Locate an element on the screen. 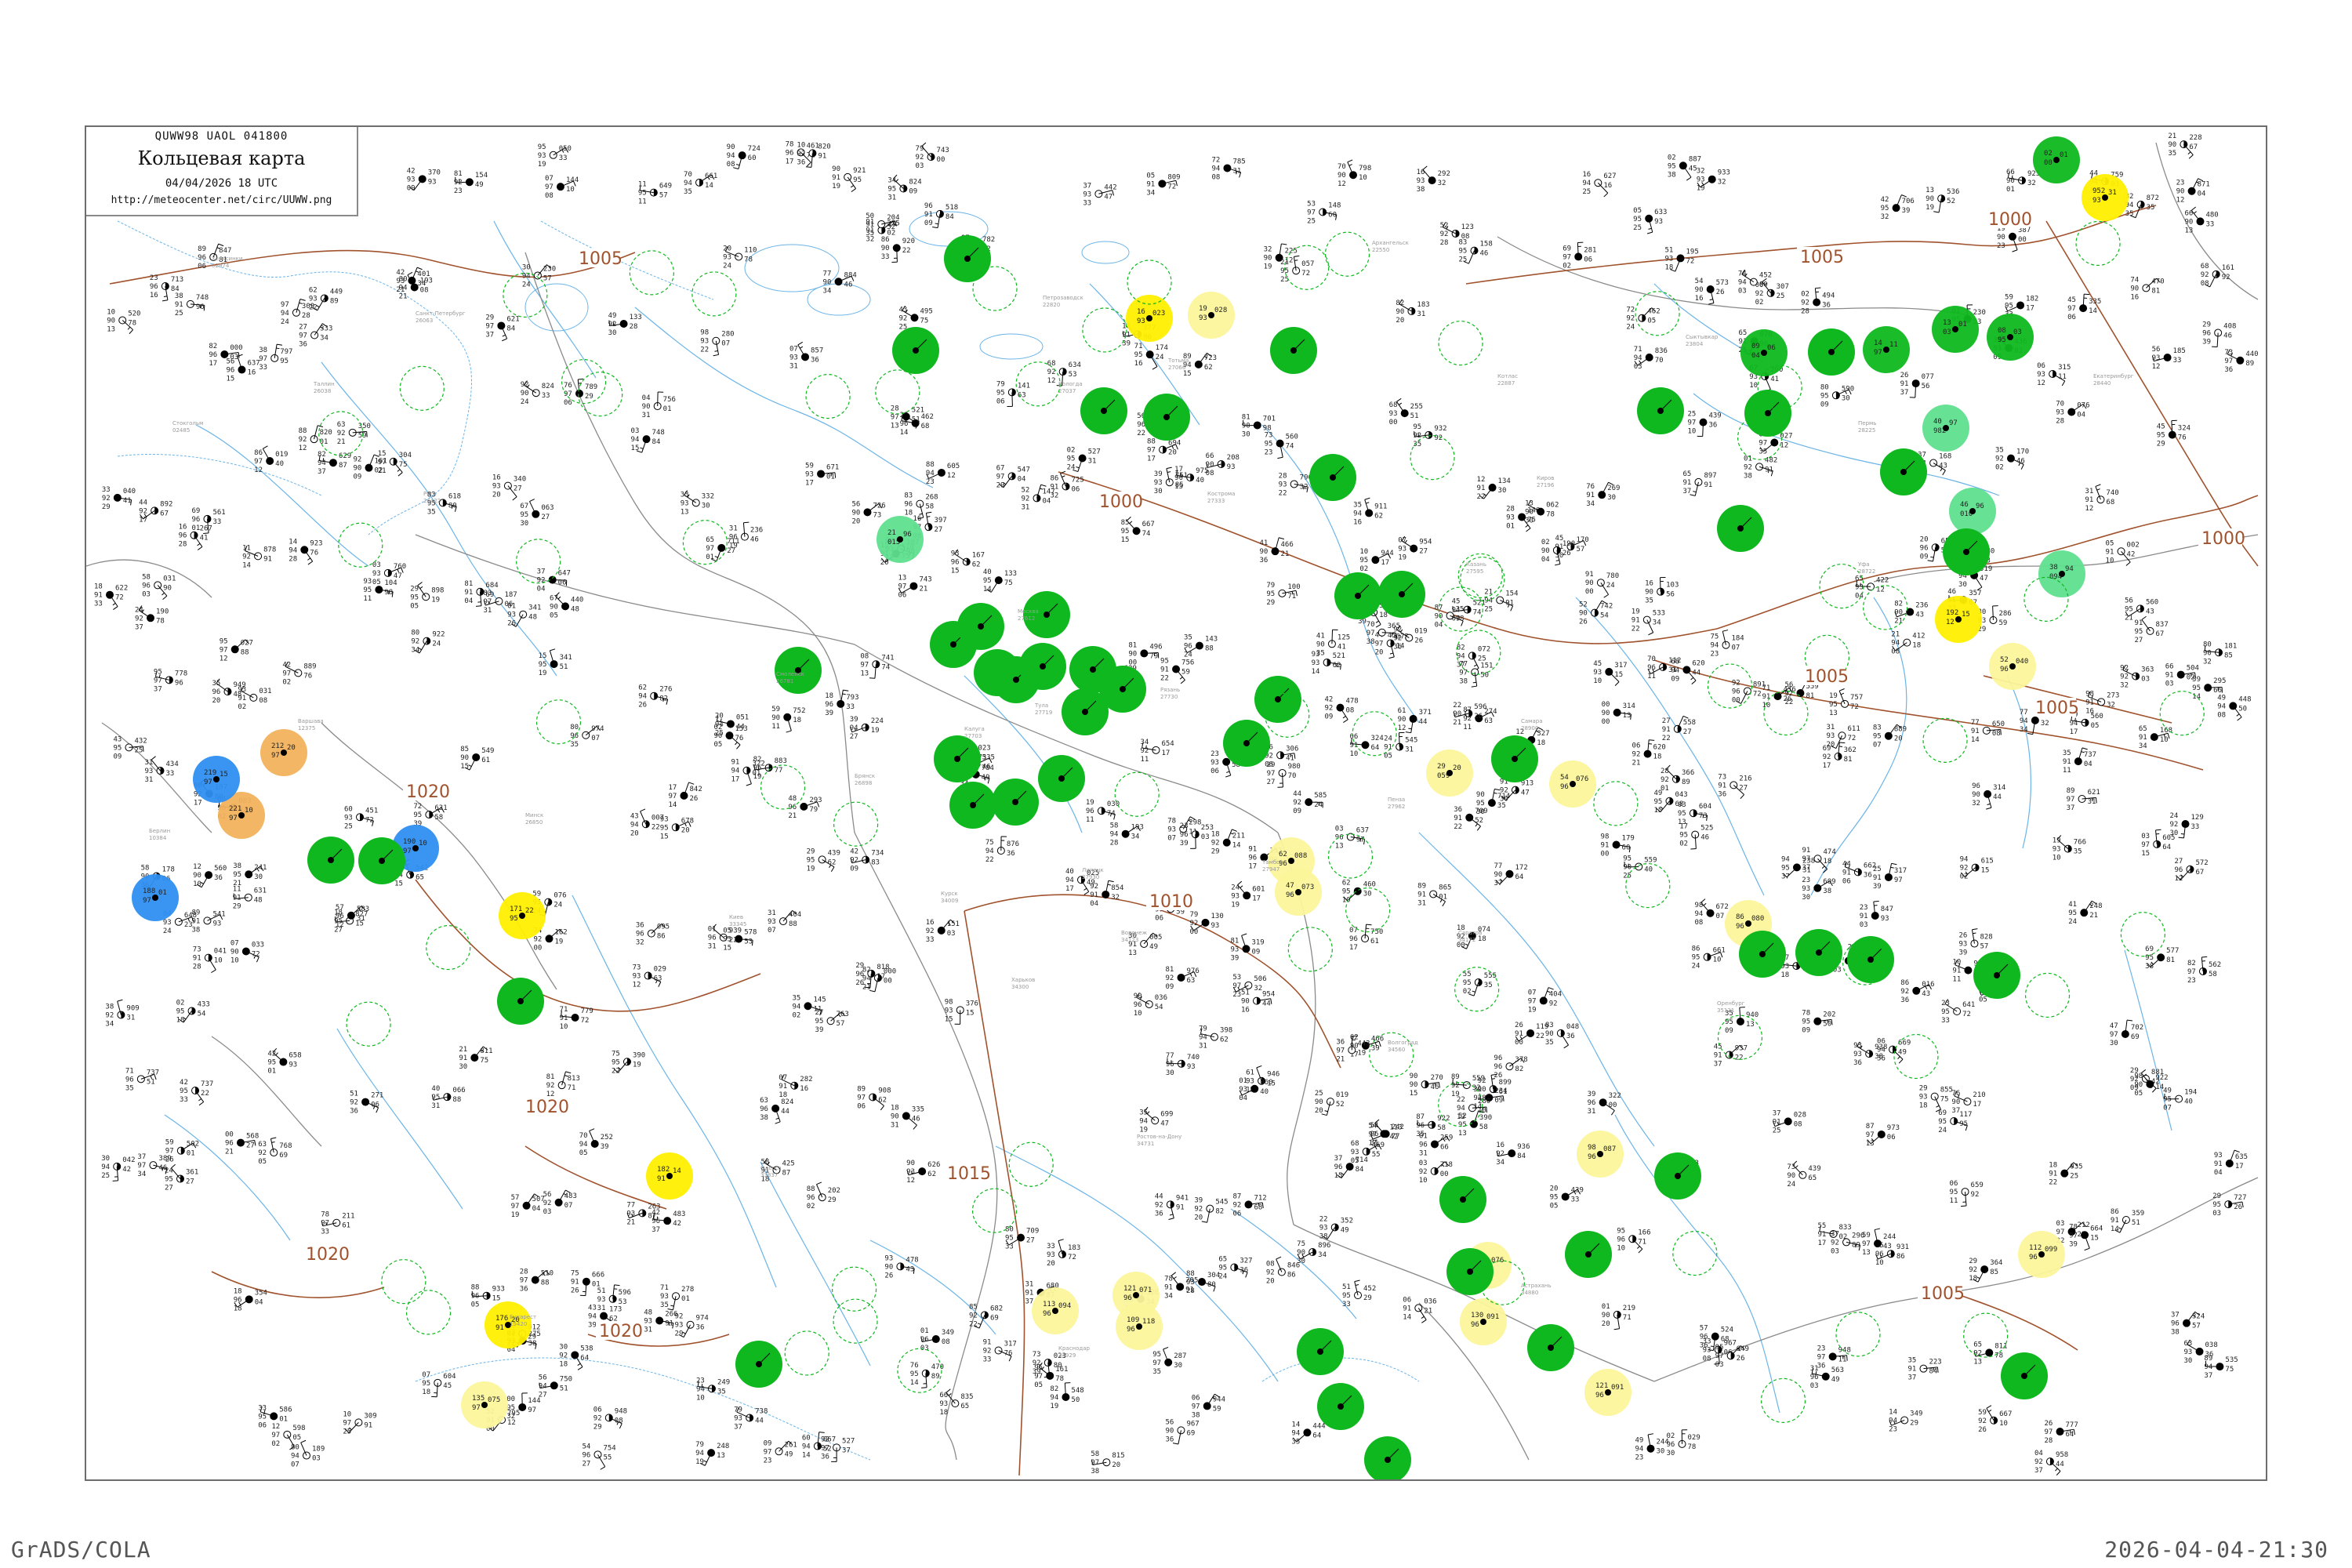  station-plot: 25 31791 9739 is located at coordinates (1890, 877).